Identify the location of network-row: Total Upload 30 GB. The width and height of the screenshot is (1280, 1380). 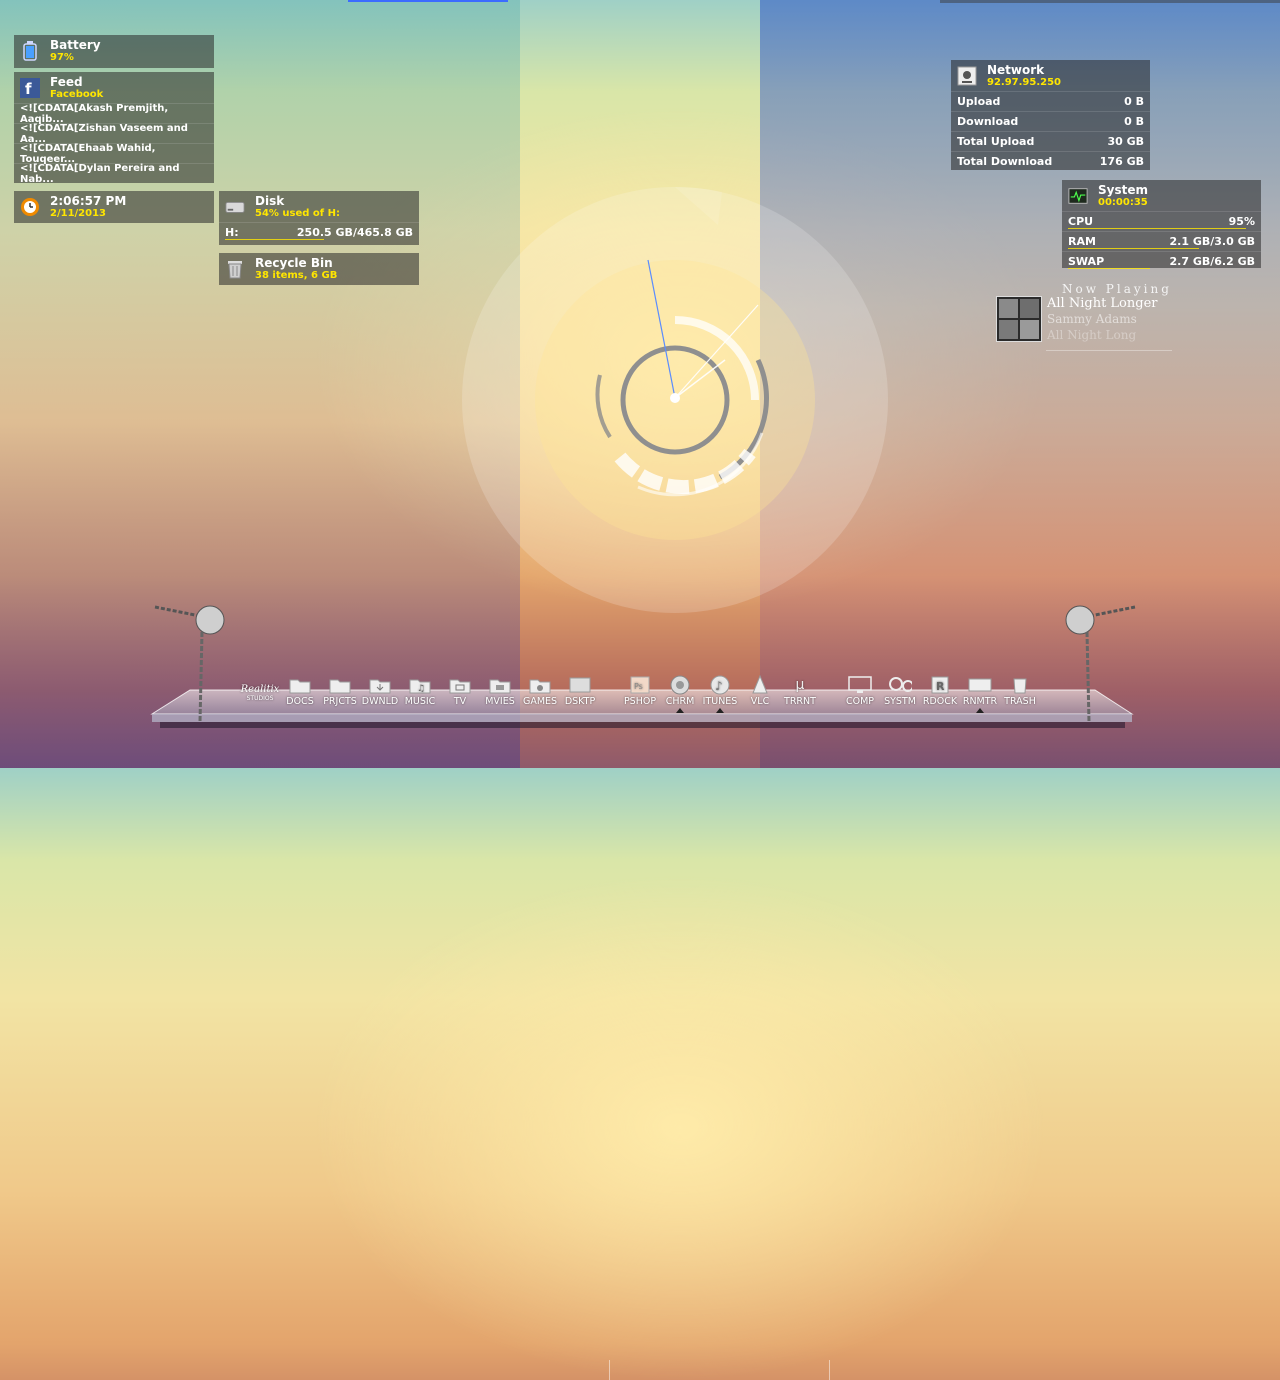
(1050, 141).